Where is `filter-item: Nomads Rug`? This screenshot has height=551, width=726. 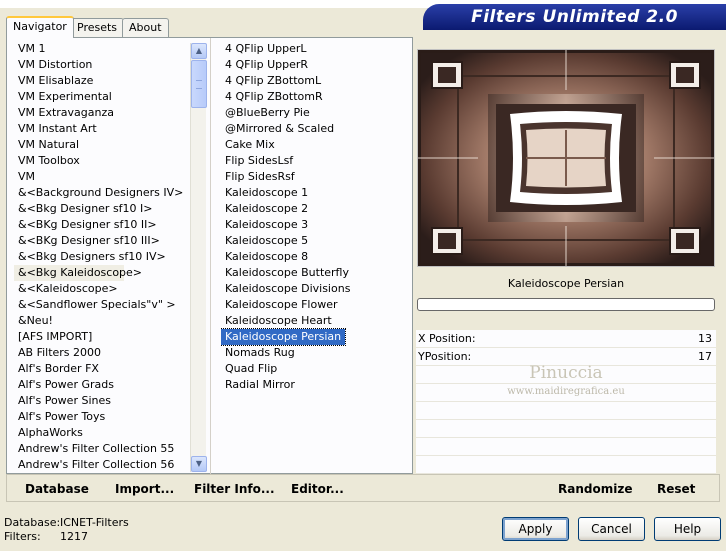
filter-item: Nomads Rug is located at coordinates (315, 353).